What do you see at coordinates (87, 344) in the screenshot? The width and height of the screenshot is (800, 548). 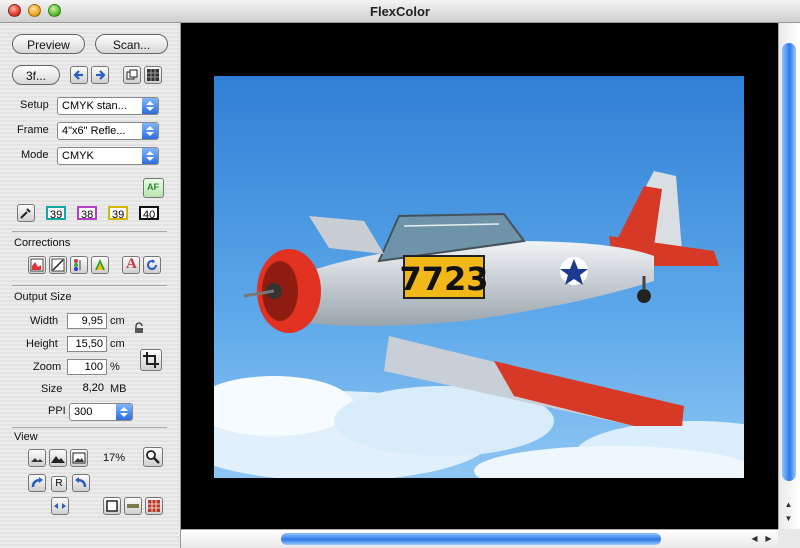 I see `height-input: 15,50` at bounding box center [87, 344].